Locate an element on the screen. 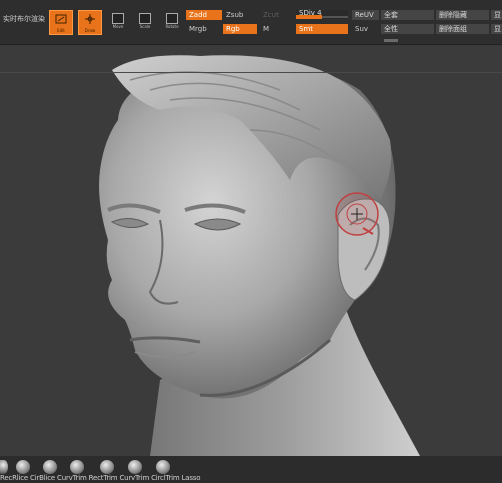  smt-button: Smt is located at coordinates (322, 29).